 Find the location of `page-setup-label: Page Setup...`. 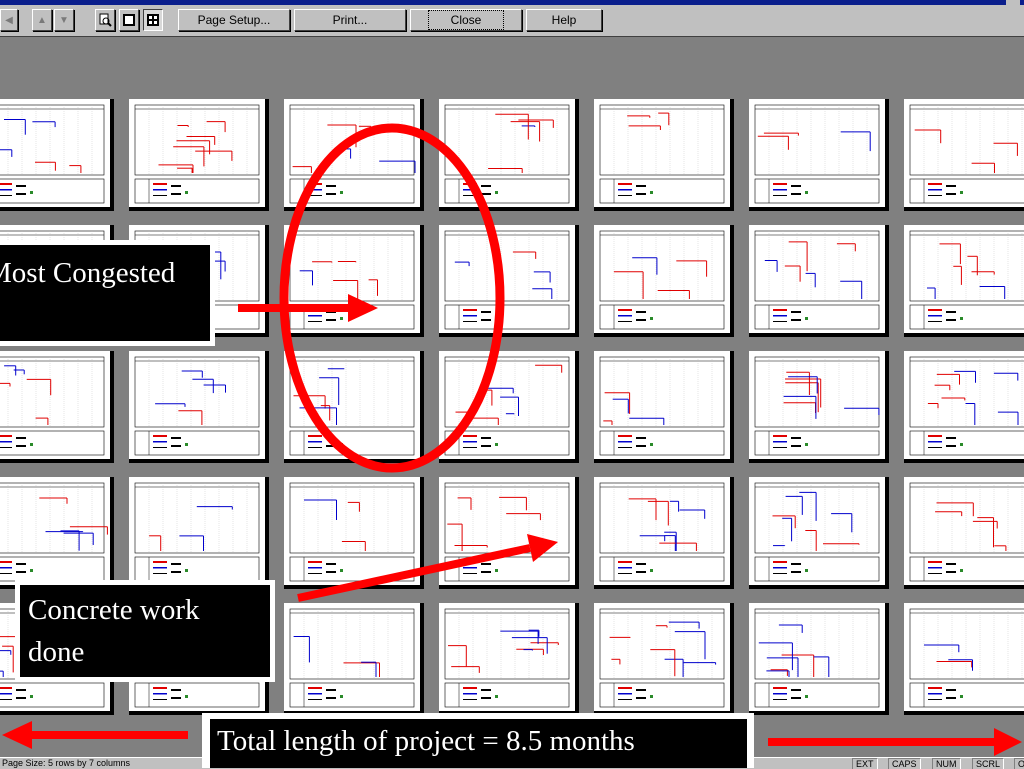

page-setup-label: Page Setup... is located at coordinates (234, 20).